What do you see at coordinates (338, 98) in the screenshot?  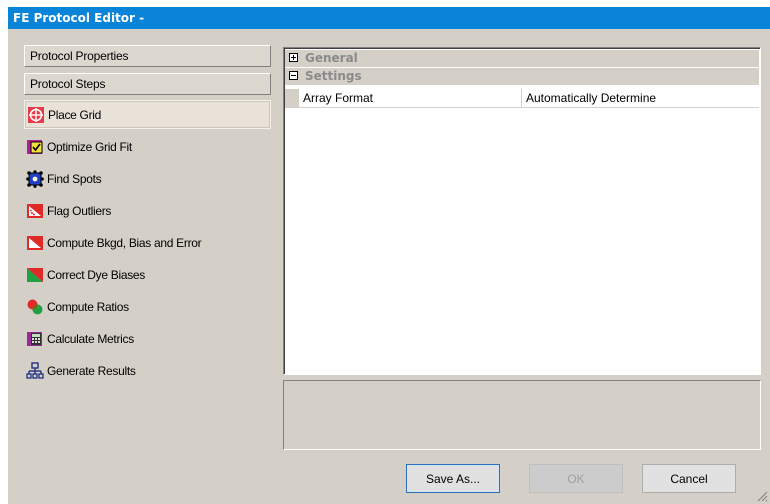 I see `property-name: Array Format` at bounding box center [338, 98].